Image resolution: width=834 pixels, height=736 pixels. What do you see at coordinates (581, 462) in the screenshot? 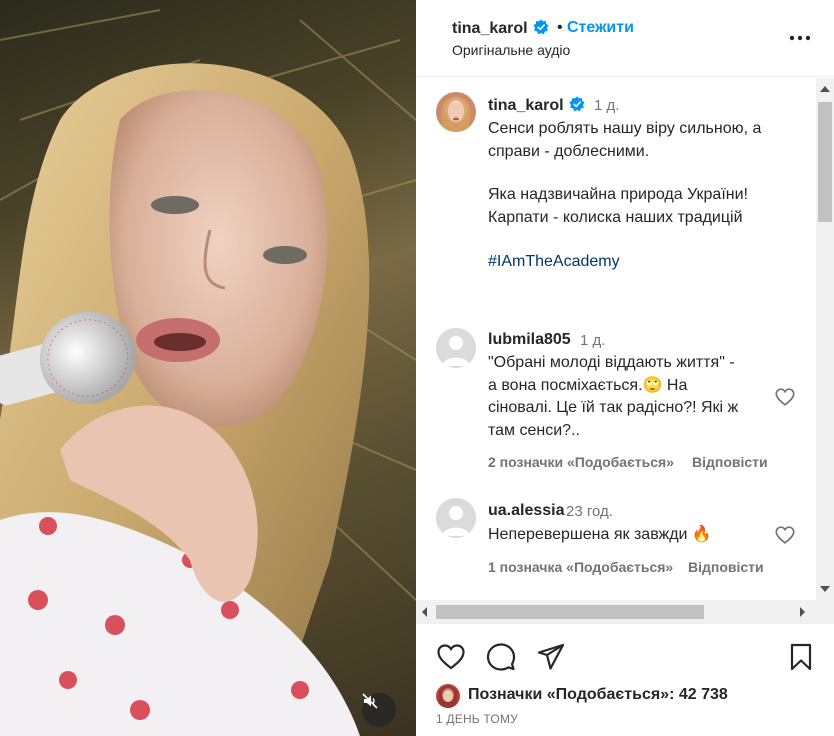
I see `comment-likes-count: 2 позначки «Подобається»` at bounding box center [581, 462].